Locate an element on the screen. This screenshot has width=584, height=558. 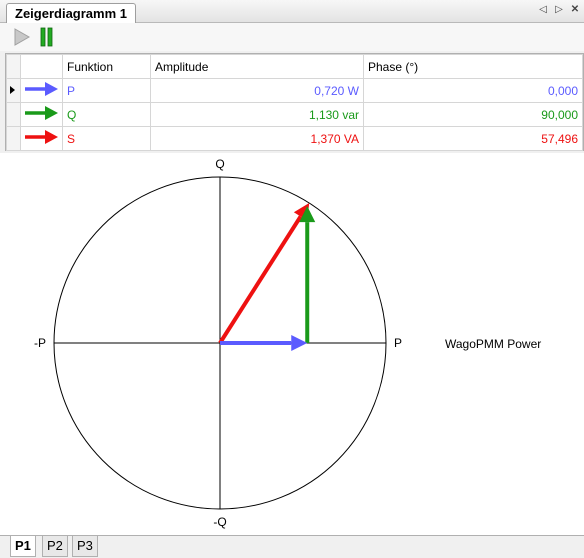
table-row: Q 1,130 var 90,000 is located at coordinates (294, 114).